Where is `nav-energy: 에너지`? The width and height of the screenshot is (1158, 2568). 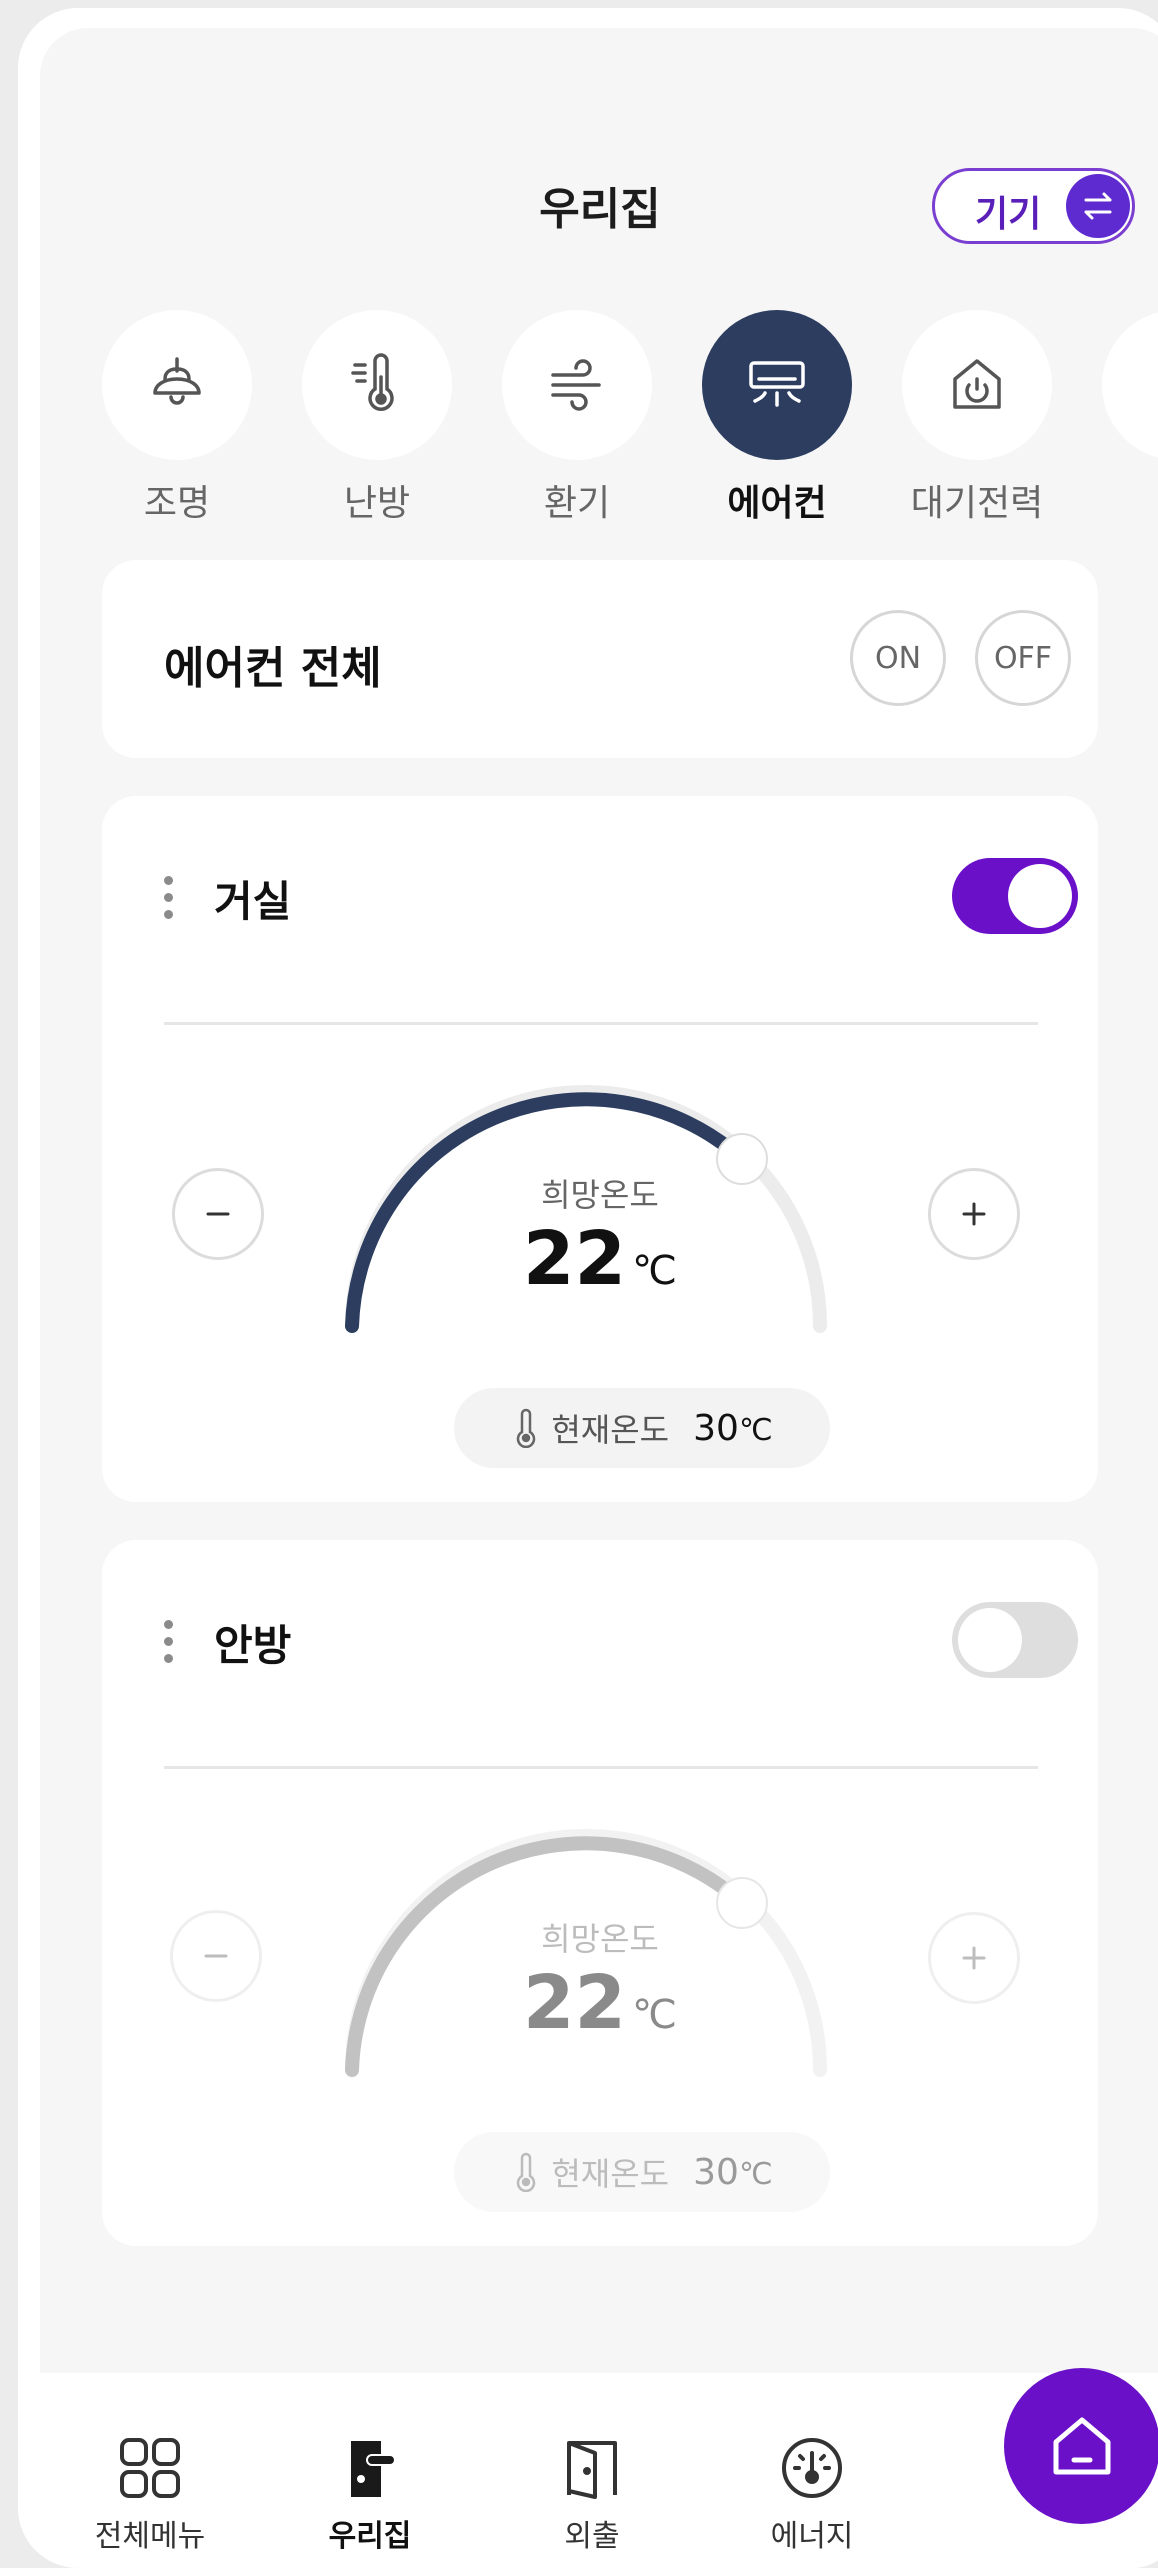 nav-energy: 에너지 is located at coordinates (812, 2495).